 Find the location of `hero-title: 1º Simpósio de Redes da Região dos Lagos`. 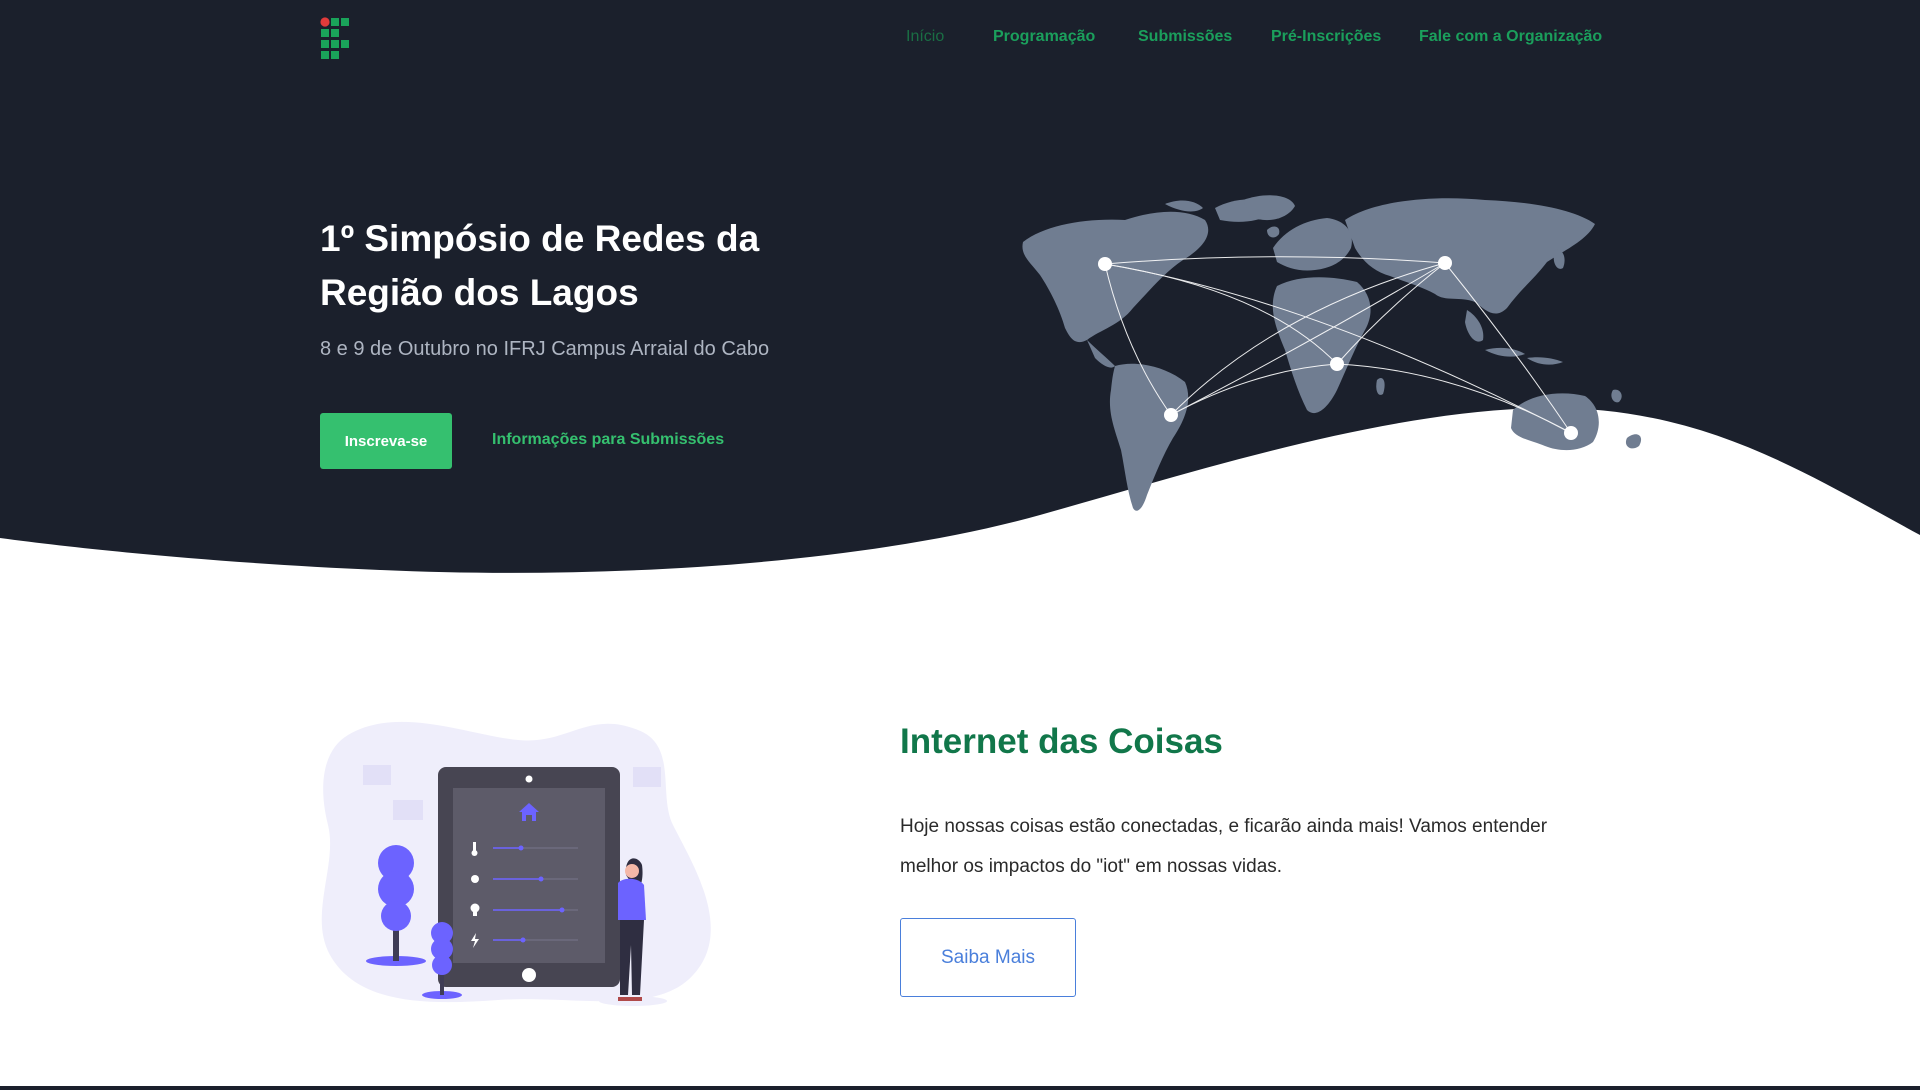

hero-title: 1º Simpósio de Redes da Região dos Lagos is located at coordinates (540, 265).